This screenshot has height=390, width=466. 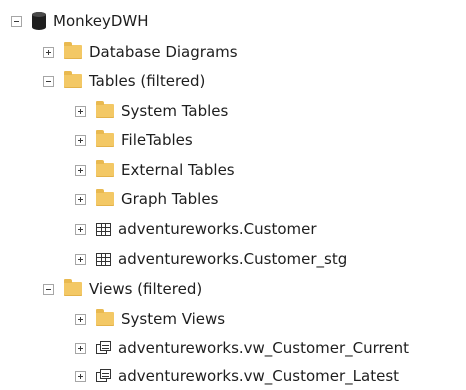 I want to click on tree-node-label: System Tables, so click(x=175, y=111).